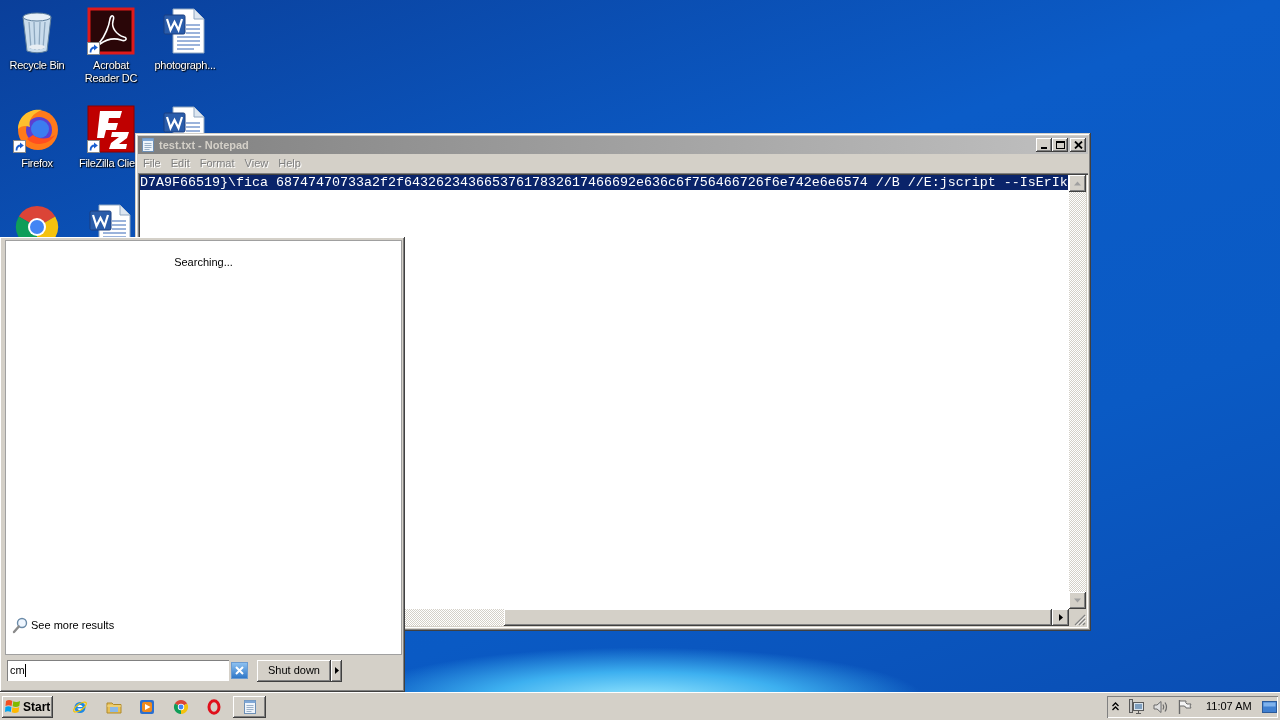 This screenshot has height=720, width=1280. I want to click on desktop-icon-label: Acrobat Reader DC, so click(111, 72).